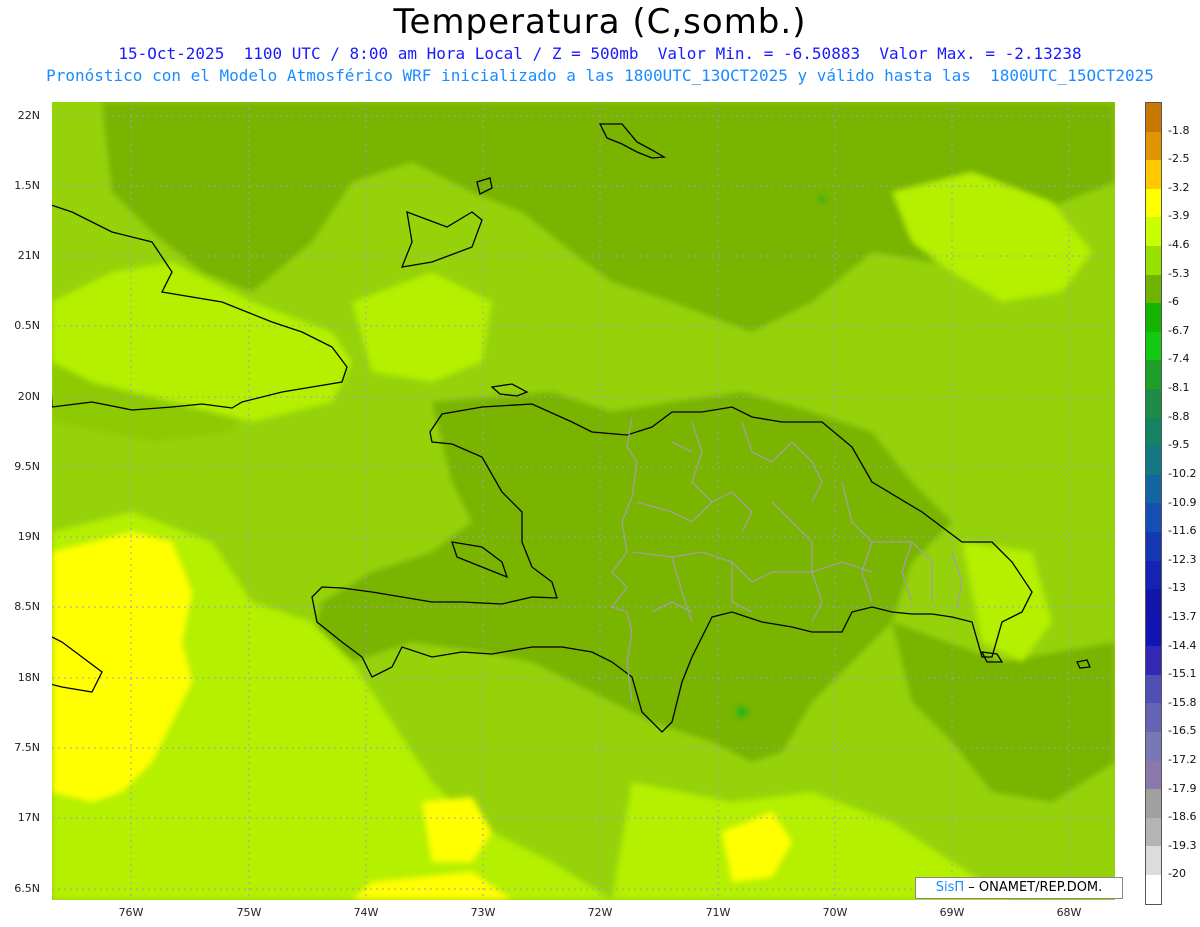 The width and height of the screenshot is (1200, 927). I want to click on colorbar-label: -6, so click(1173, 302).